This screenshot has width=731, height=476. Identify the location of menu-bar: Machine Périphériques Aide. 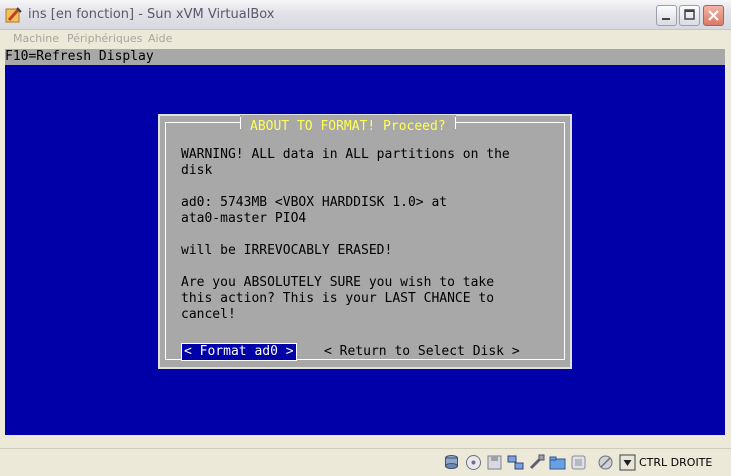
(365, 39).